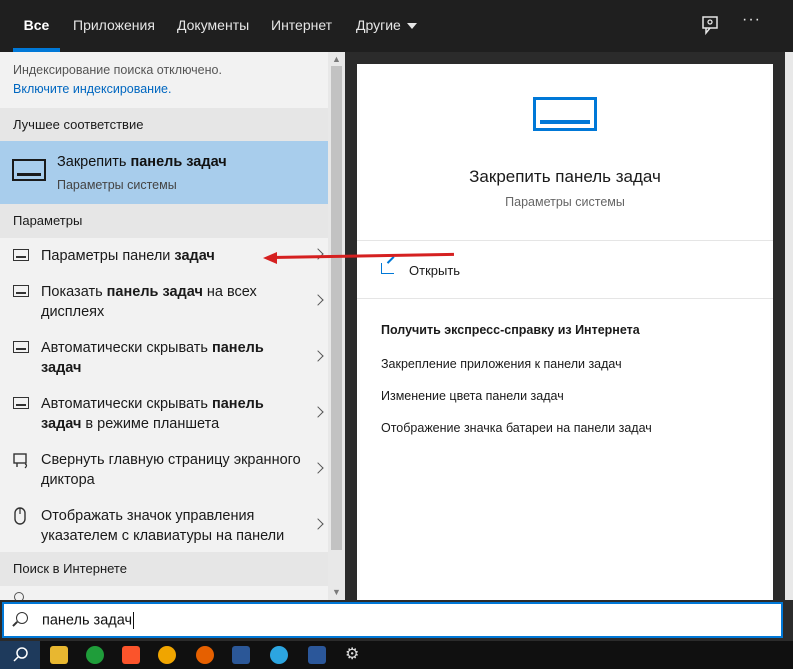 Image resolution: width=793 pixels, height=669 pixels. What do you see at coordinates (117, 70) in the screenshot?
I see `indexing-note: Индексирование поиска отключено.` at bounding box center [117, 70].